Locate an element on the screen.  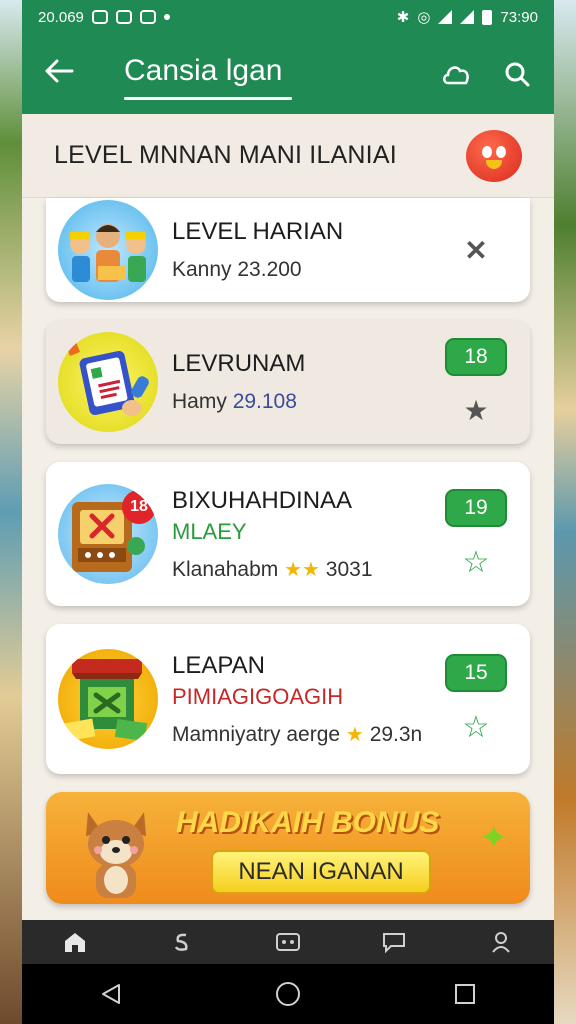
page-title: Cansia lgan is located at coordinates (208, 77).